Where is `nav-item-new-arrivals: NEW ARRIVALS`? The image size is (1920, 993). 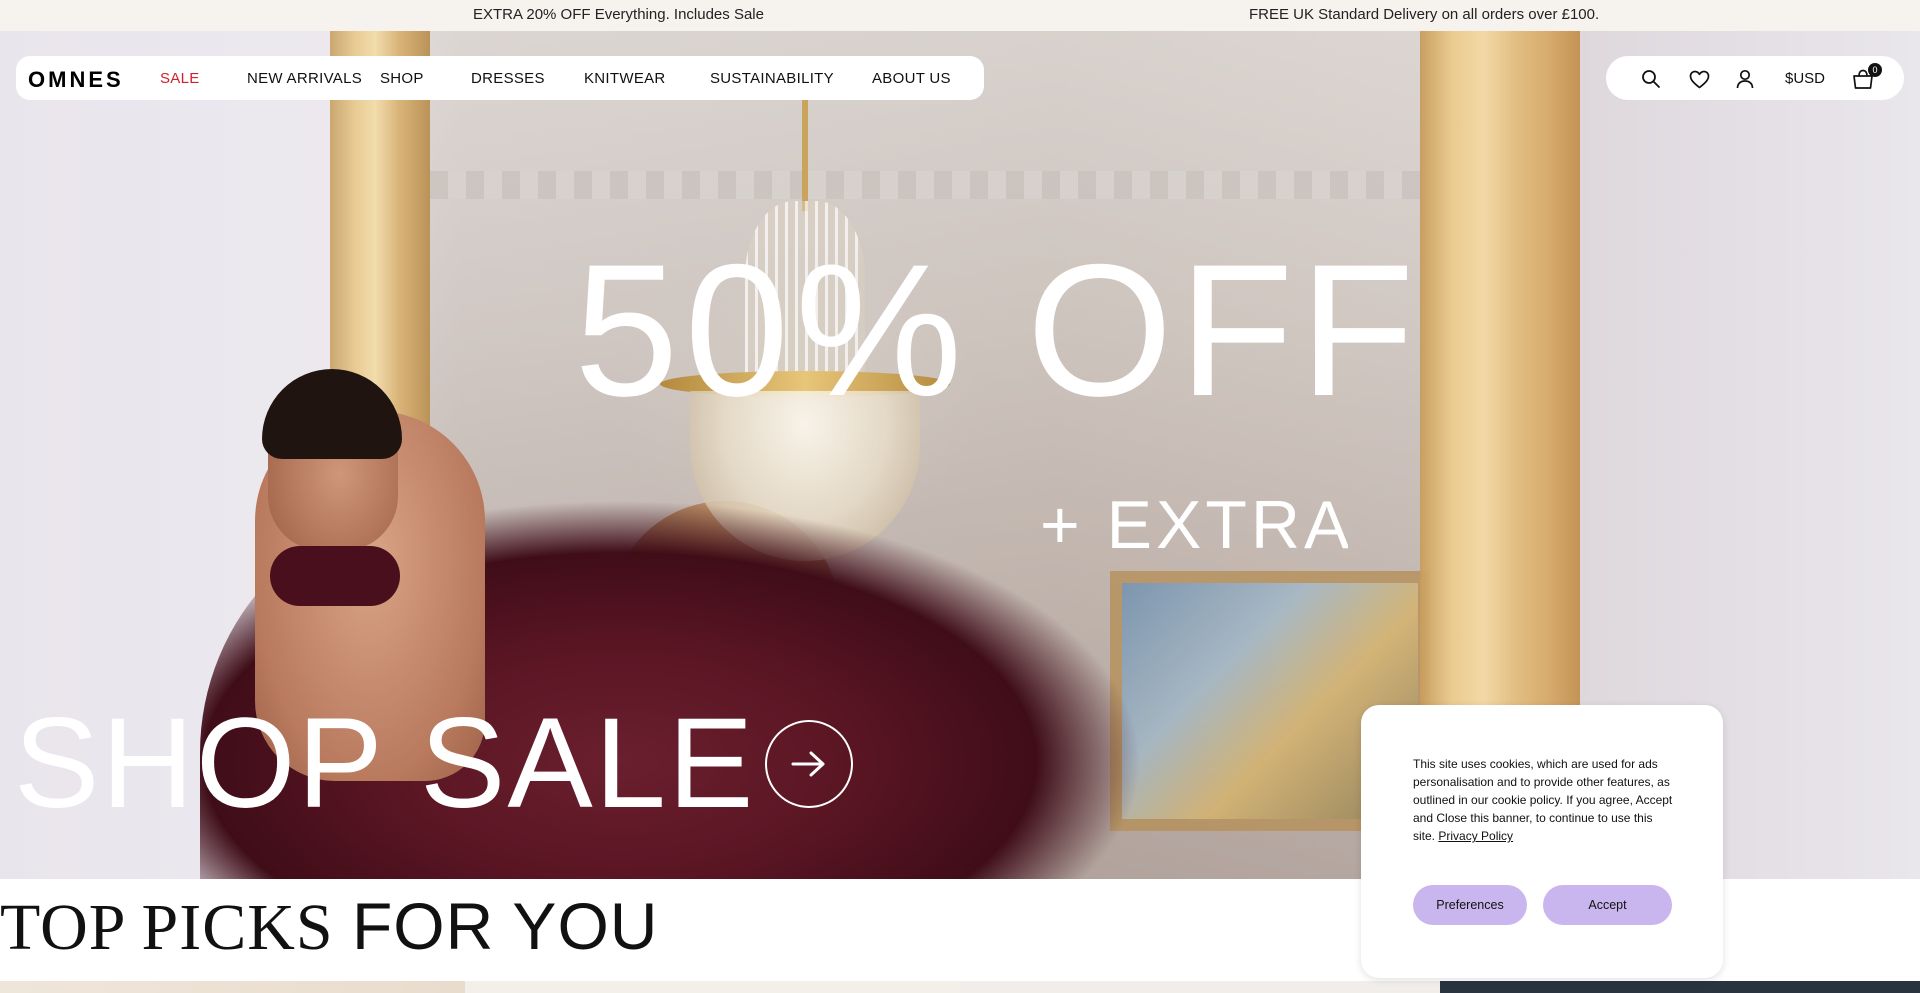
nav-item-new-arrivals: NEW ARRIVALS is located at coordinates (304, 78).